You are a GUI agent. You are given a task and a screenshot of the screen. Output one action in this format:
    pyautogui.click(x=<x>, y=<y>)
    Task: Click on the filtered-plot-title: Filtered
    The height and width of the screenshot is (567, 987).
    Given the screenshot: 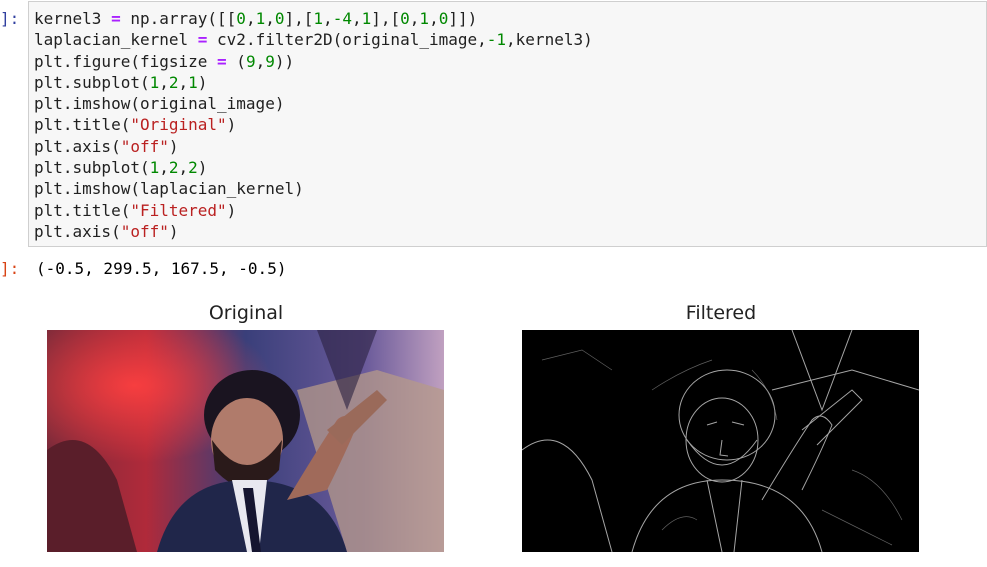 What is the action you would take?
    pyautogui.click(x=721, y=313)
    